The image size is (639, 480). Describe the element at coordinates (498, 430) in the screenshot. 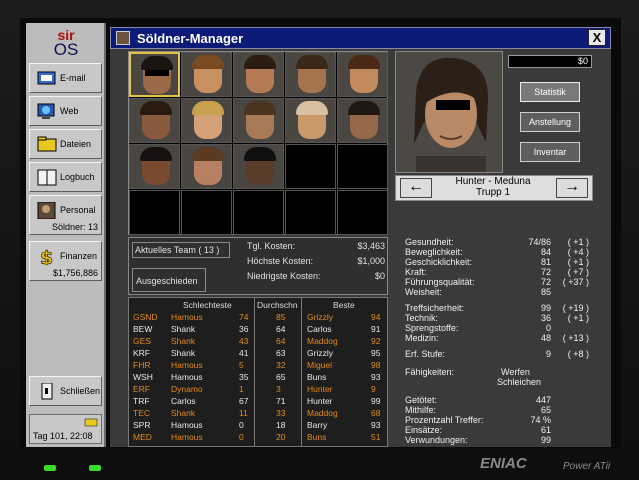

I see `record-row: Einsätze: 61` at that location.